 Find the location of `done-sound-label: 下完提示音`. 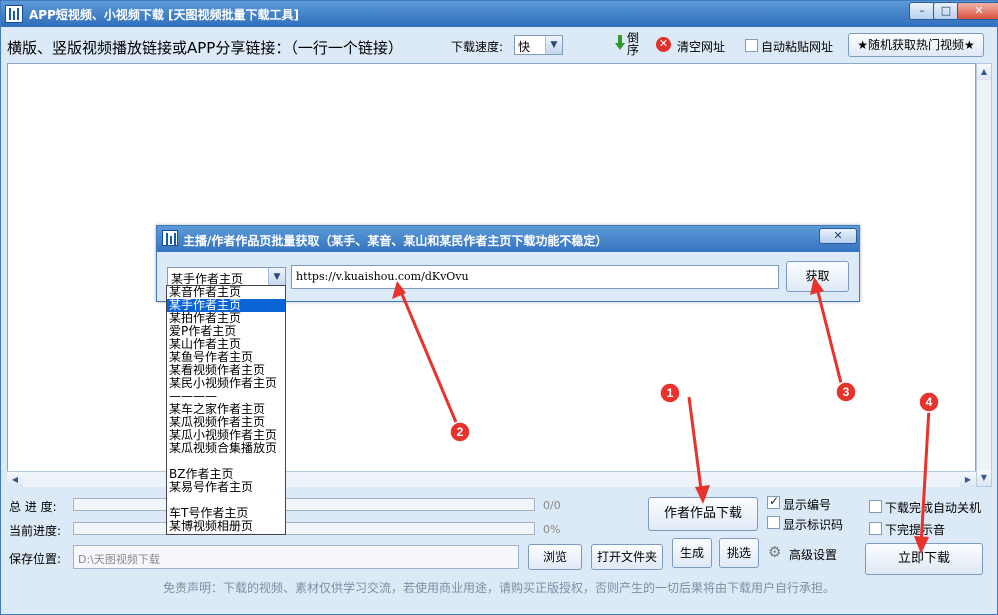

done-sound-label: 下完提示音 is located at coordinates (915, 529).